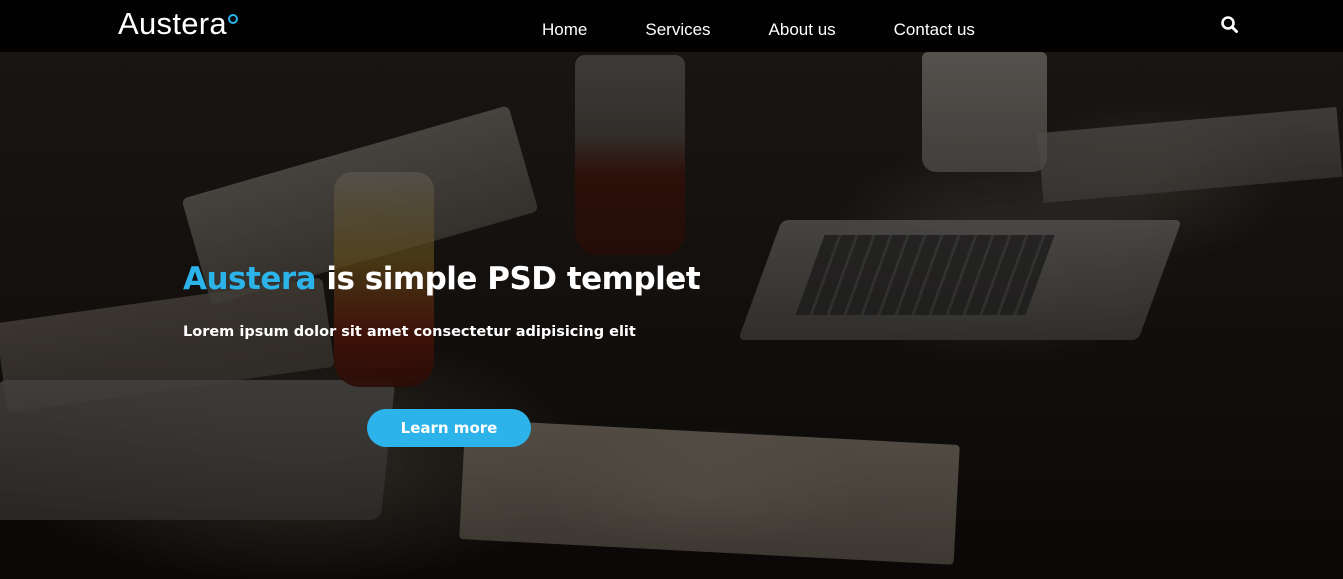 The height and width of the screenshot is (579, 1343). Describe the element at coordinates (677, 26) in the screenshot. I see `nav-link-services: Services` at that location.